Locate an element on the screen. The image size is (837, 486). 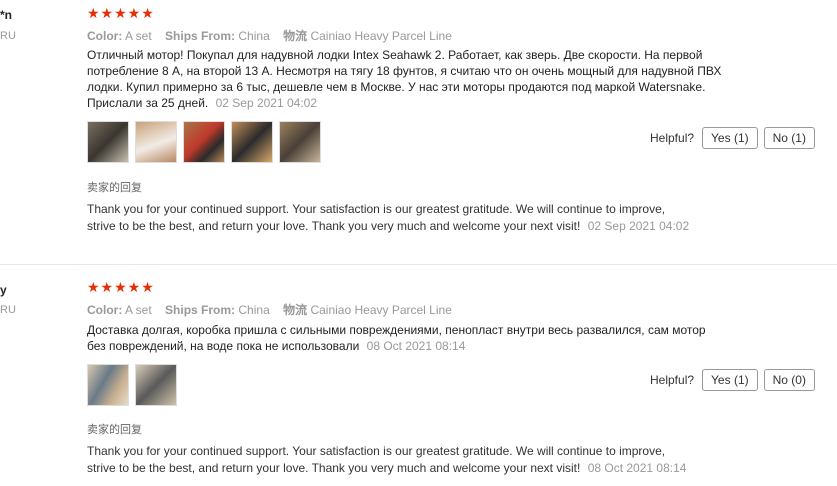
helpful-no-button: No (1) is located at coordinates (789, 138).